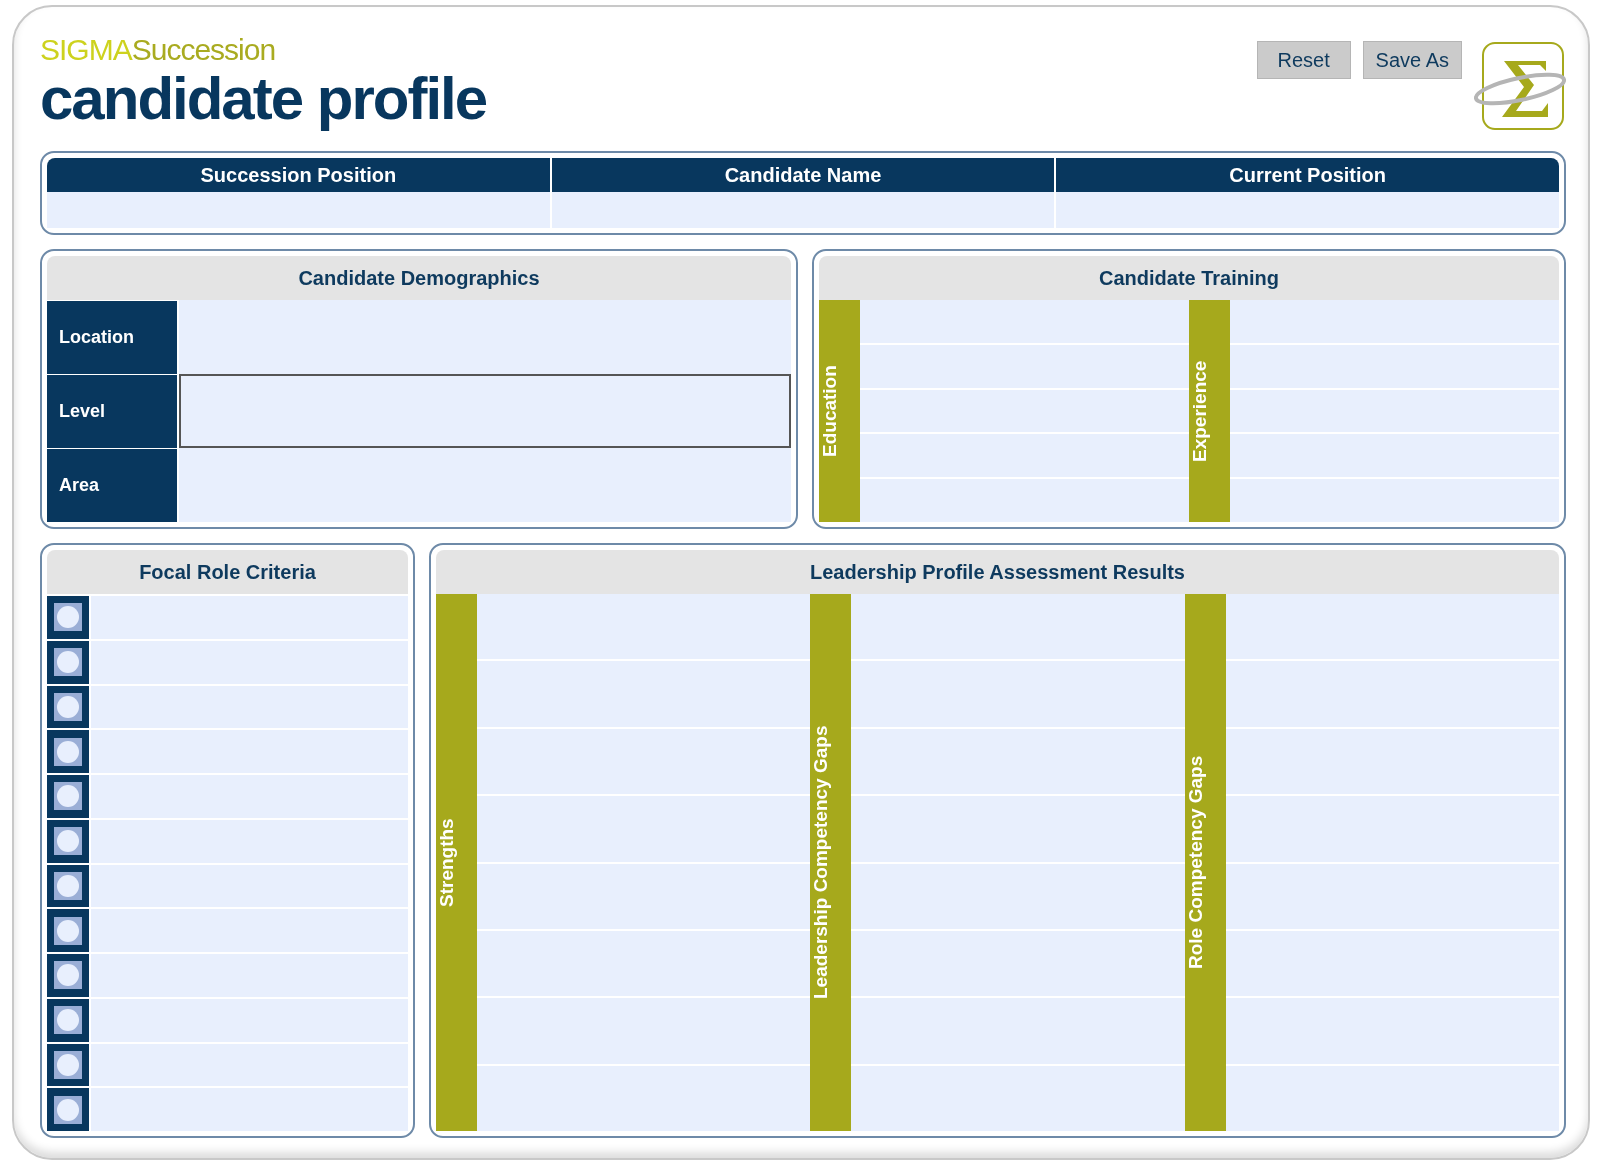 This screenshot has width=1600, height=1163. What do you see at coordinates (1303, 60) in the screenshot?
I see `toolbar-button: Reset` at bounding box center [1303, 60].